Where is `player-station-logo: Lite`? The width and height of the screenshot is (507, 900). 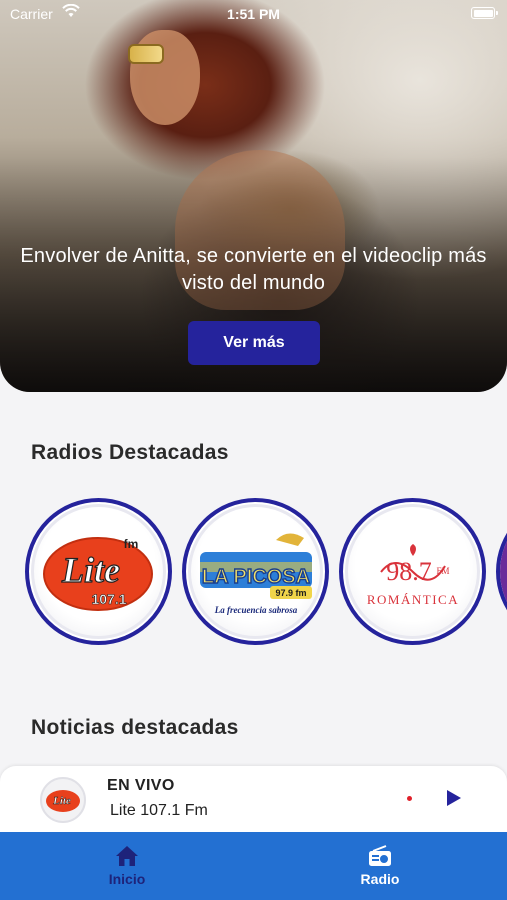 player-station-logo: Lite is located at coordinates (63, 800).